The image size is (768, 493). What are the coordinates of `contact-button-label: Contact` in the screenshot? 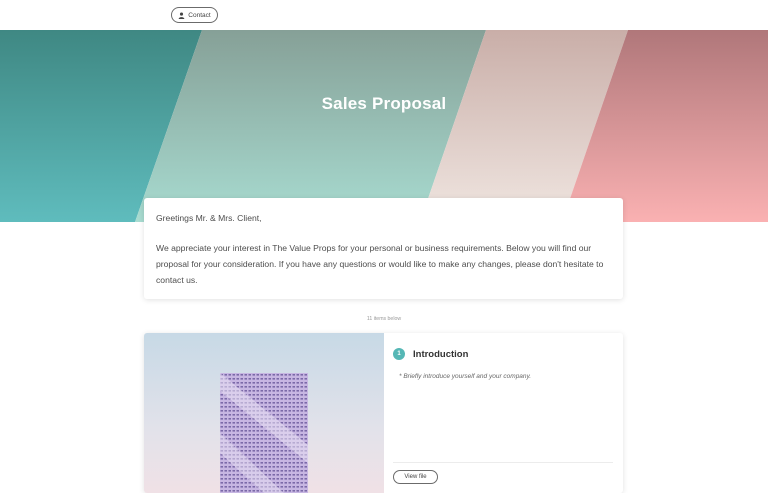 It's located at (199, 15).